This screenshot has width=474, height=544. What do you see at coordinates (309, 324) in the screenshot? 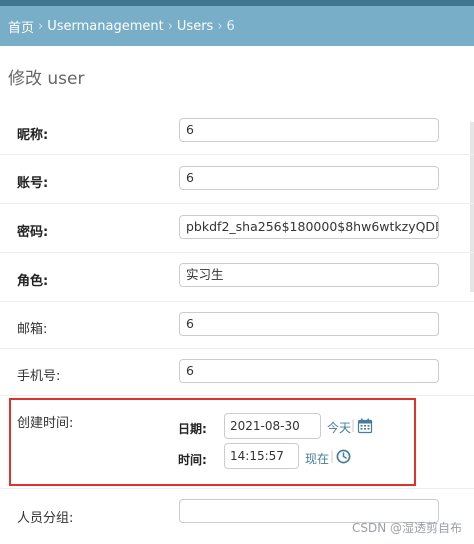
I see `email-input: 6` at bounding box center [309, 324].